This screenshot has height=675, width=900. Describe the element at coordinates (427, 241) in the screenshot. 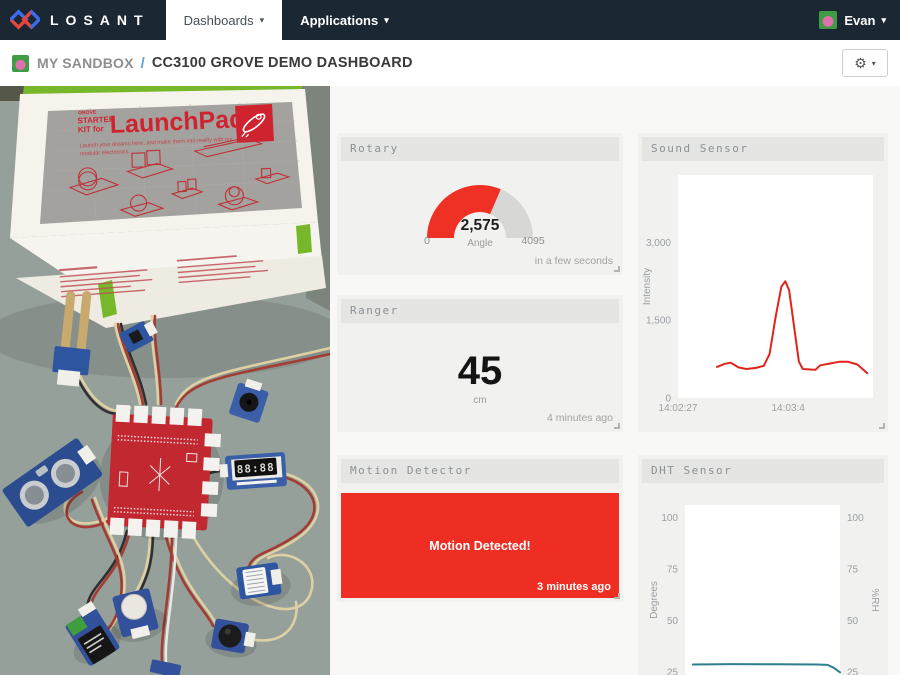

I see `gauge-min: 0` at that location.